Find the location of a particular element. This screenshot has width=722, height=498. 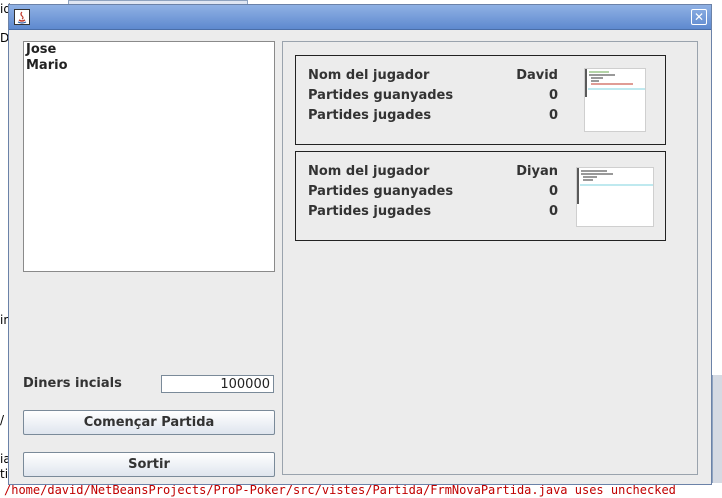

close-icon: ✕ is located at coordinates (699, 17).